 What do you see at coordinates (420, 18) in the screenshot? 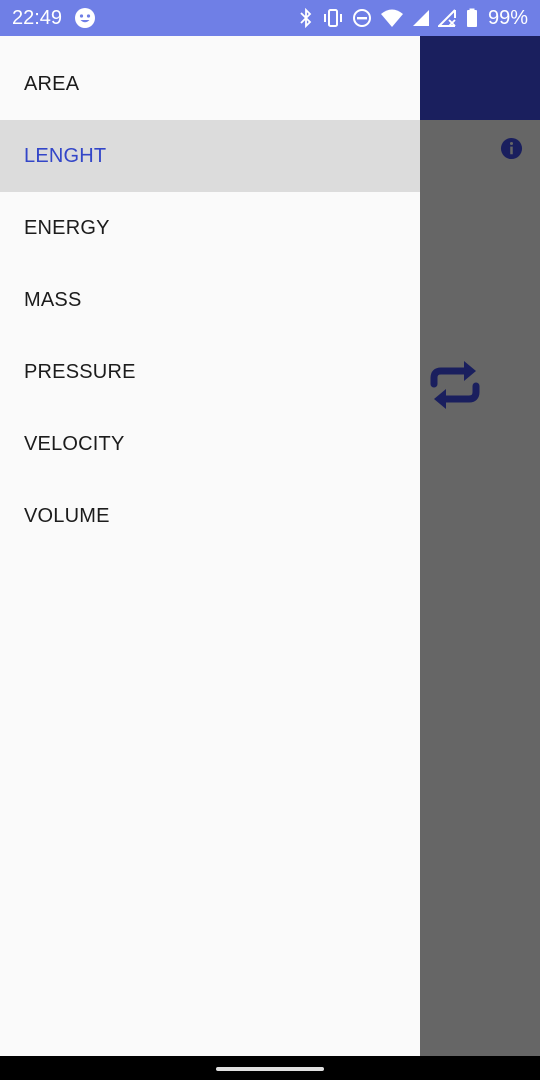
I see `signal-icon` at bounding box center [420, 18].